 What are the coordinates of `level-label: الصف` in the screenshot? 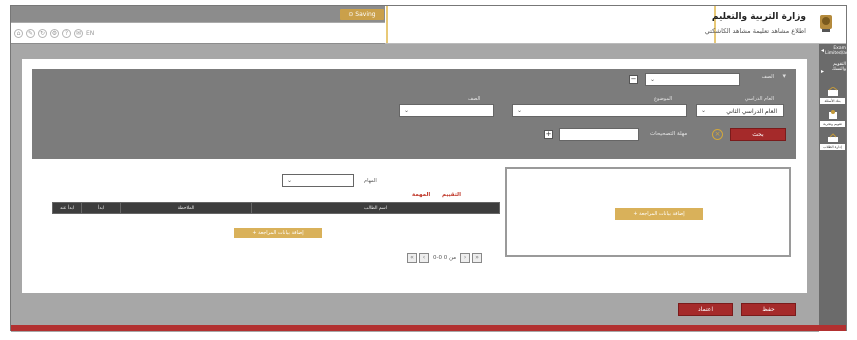 It's located at (474, 99).